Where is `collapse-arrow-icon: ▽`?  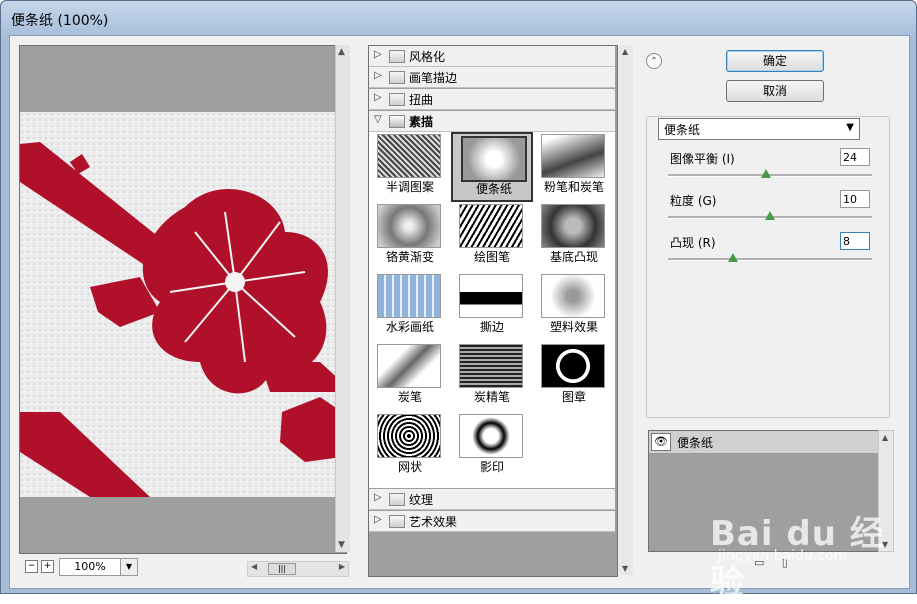 collapse-arrow-icon: ▽ is located at coordinates (378, 119).